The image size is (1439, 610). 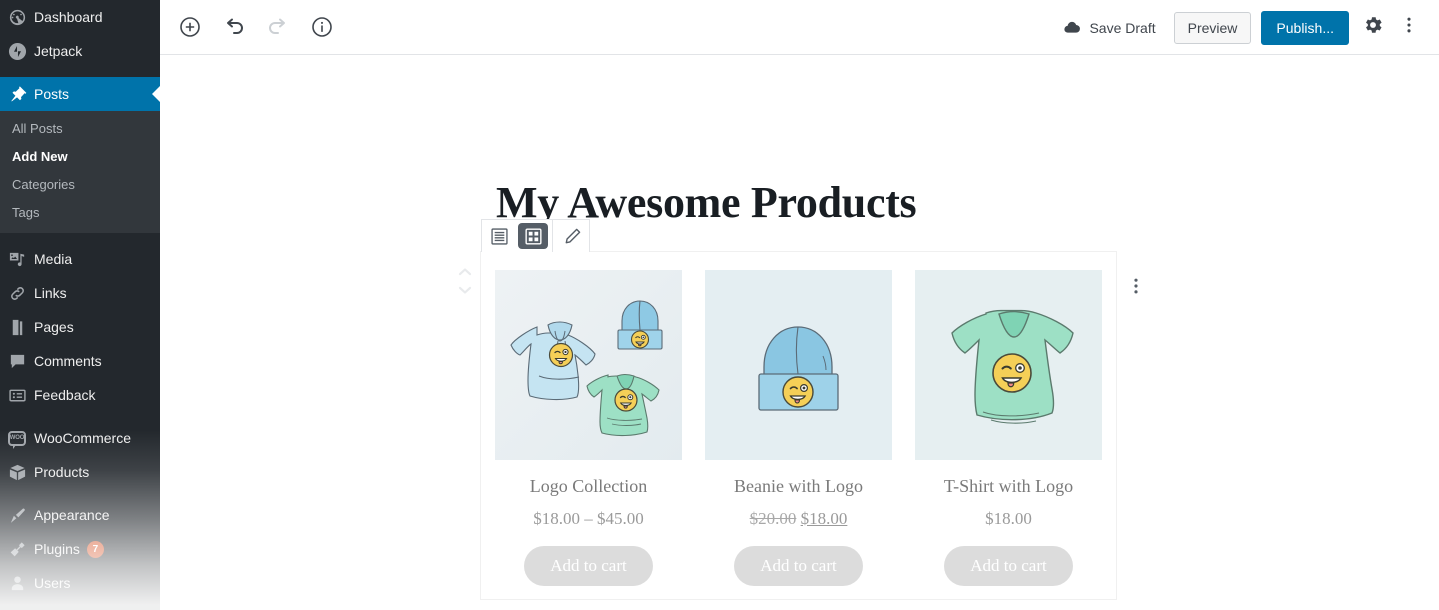 I want to click on block-toolbar, so click(x=535, y=235).